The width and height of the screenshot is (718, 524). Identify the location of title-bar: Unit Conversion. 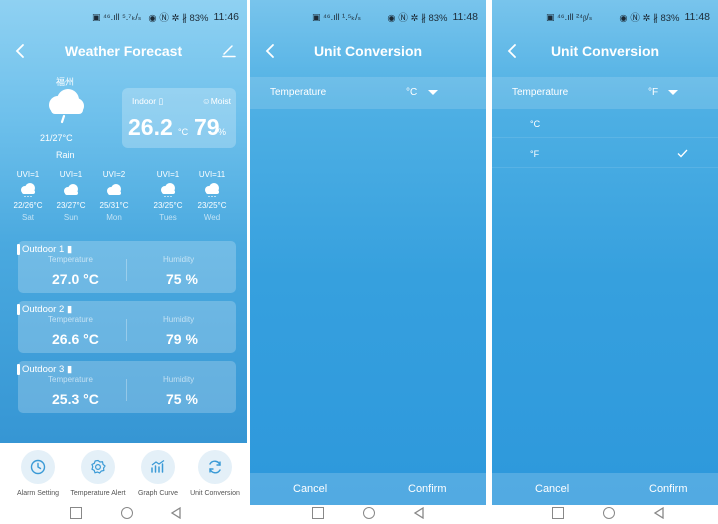
(368, 51).